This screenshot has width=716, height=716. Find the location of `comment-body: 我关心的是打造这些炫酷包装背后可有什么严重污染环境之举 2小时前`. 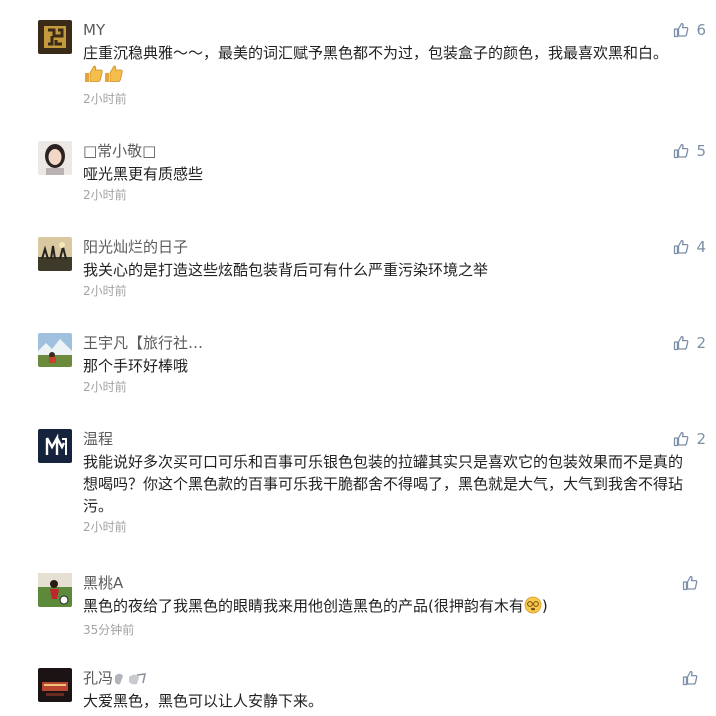

comment-body: 我关心的是打造这些炫酷包装背后可有什么严重污染环境之举 2小时前 is located at coordinates (383, 279).